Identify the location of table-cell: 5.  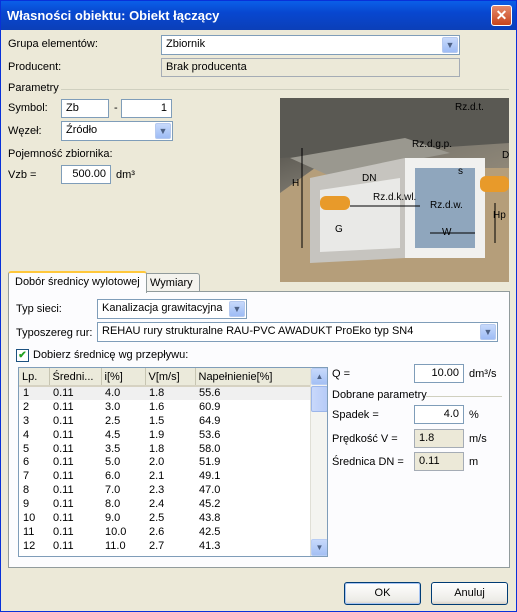
(26, 448).